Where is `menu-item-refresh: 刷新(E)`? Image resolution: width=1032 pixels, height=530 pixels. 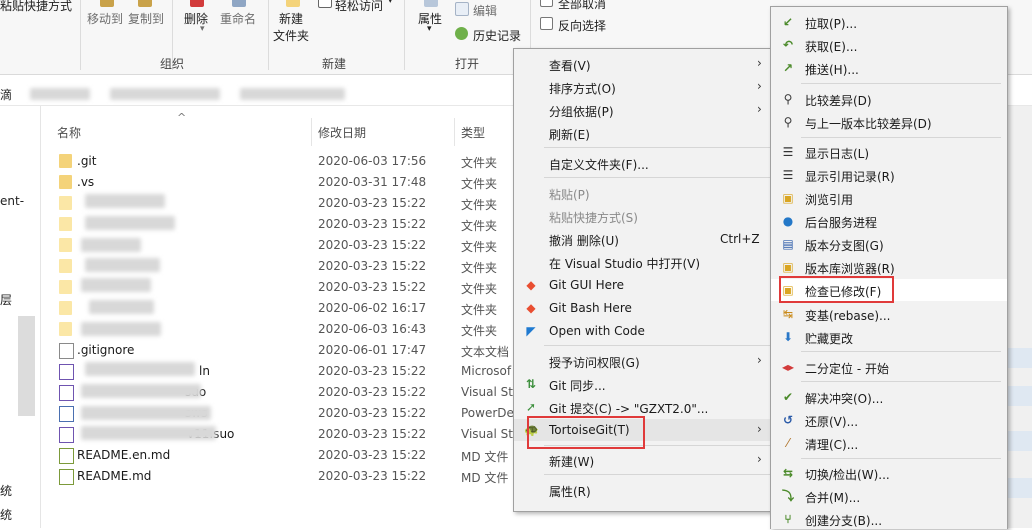
menu-item-refresh: 刷新(E) is located at coordinates (645, 133).